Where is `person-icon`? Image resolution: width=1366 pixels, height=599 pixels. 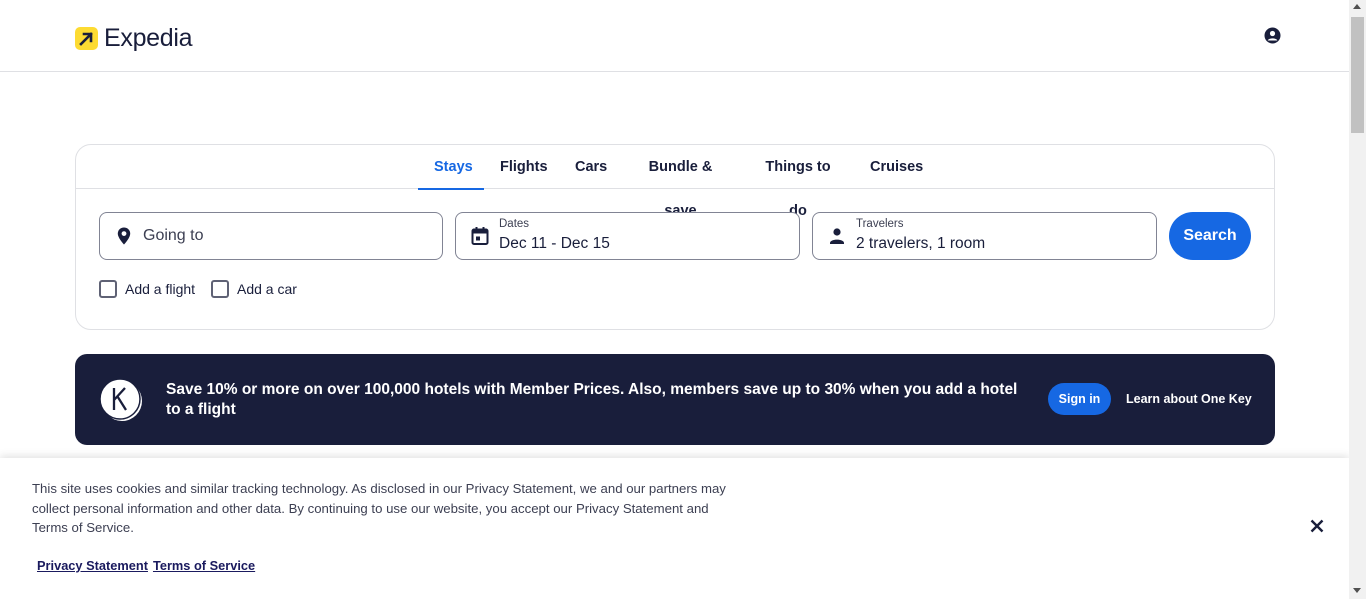
person-icon is located at coordinates (837, 236).